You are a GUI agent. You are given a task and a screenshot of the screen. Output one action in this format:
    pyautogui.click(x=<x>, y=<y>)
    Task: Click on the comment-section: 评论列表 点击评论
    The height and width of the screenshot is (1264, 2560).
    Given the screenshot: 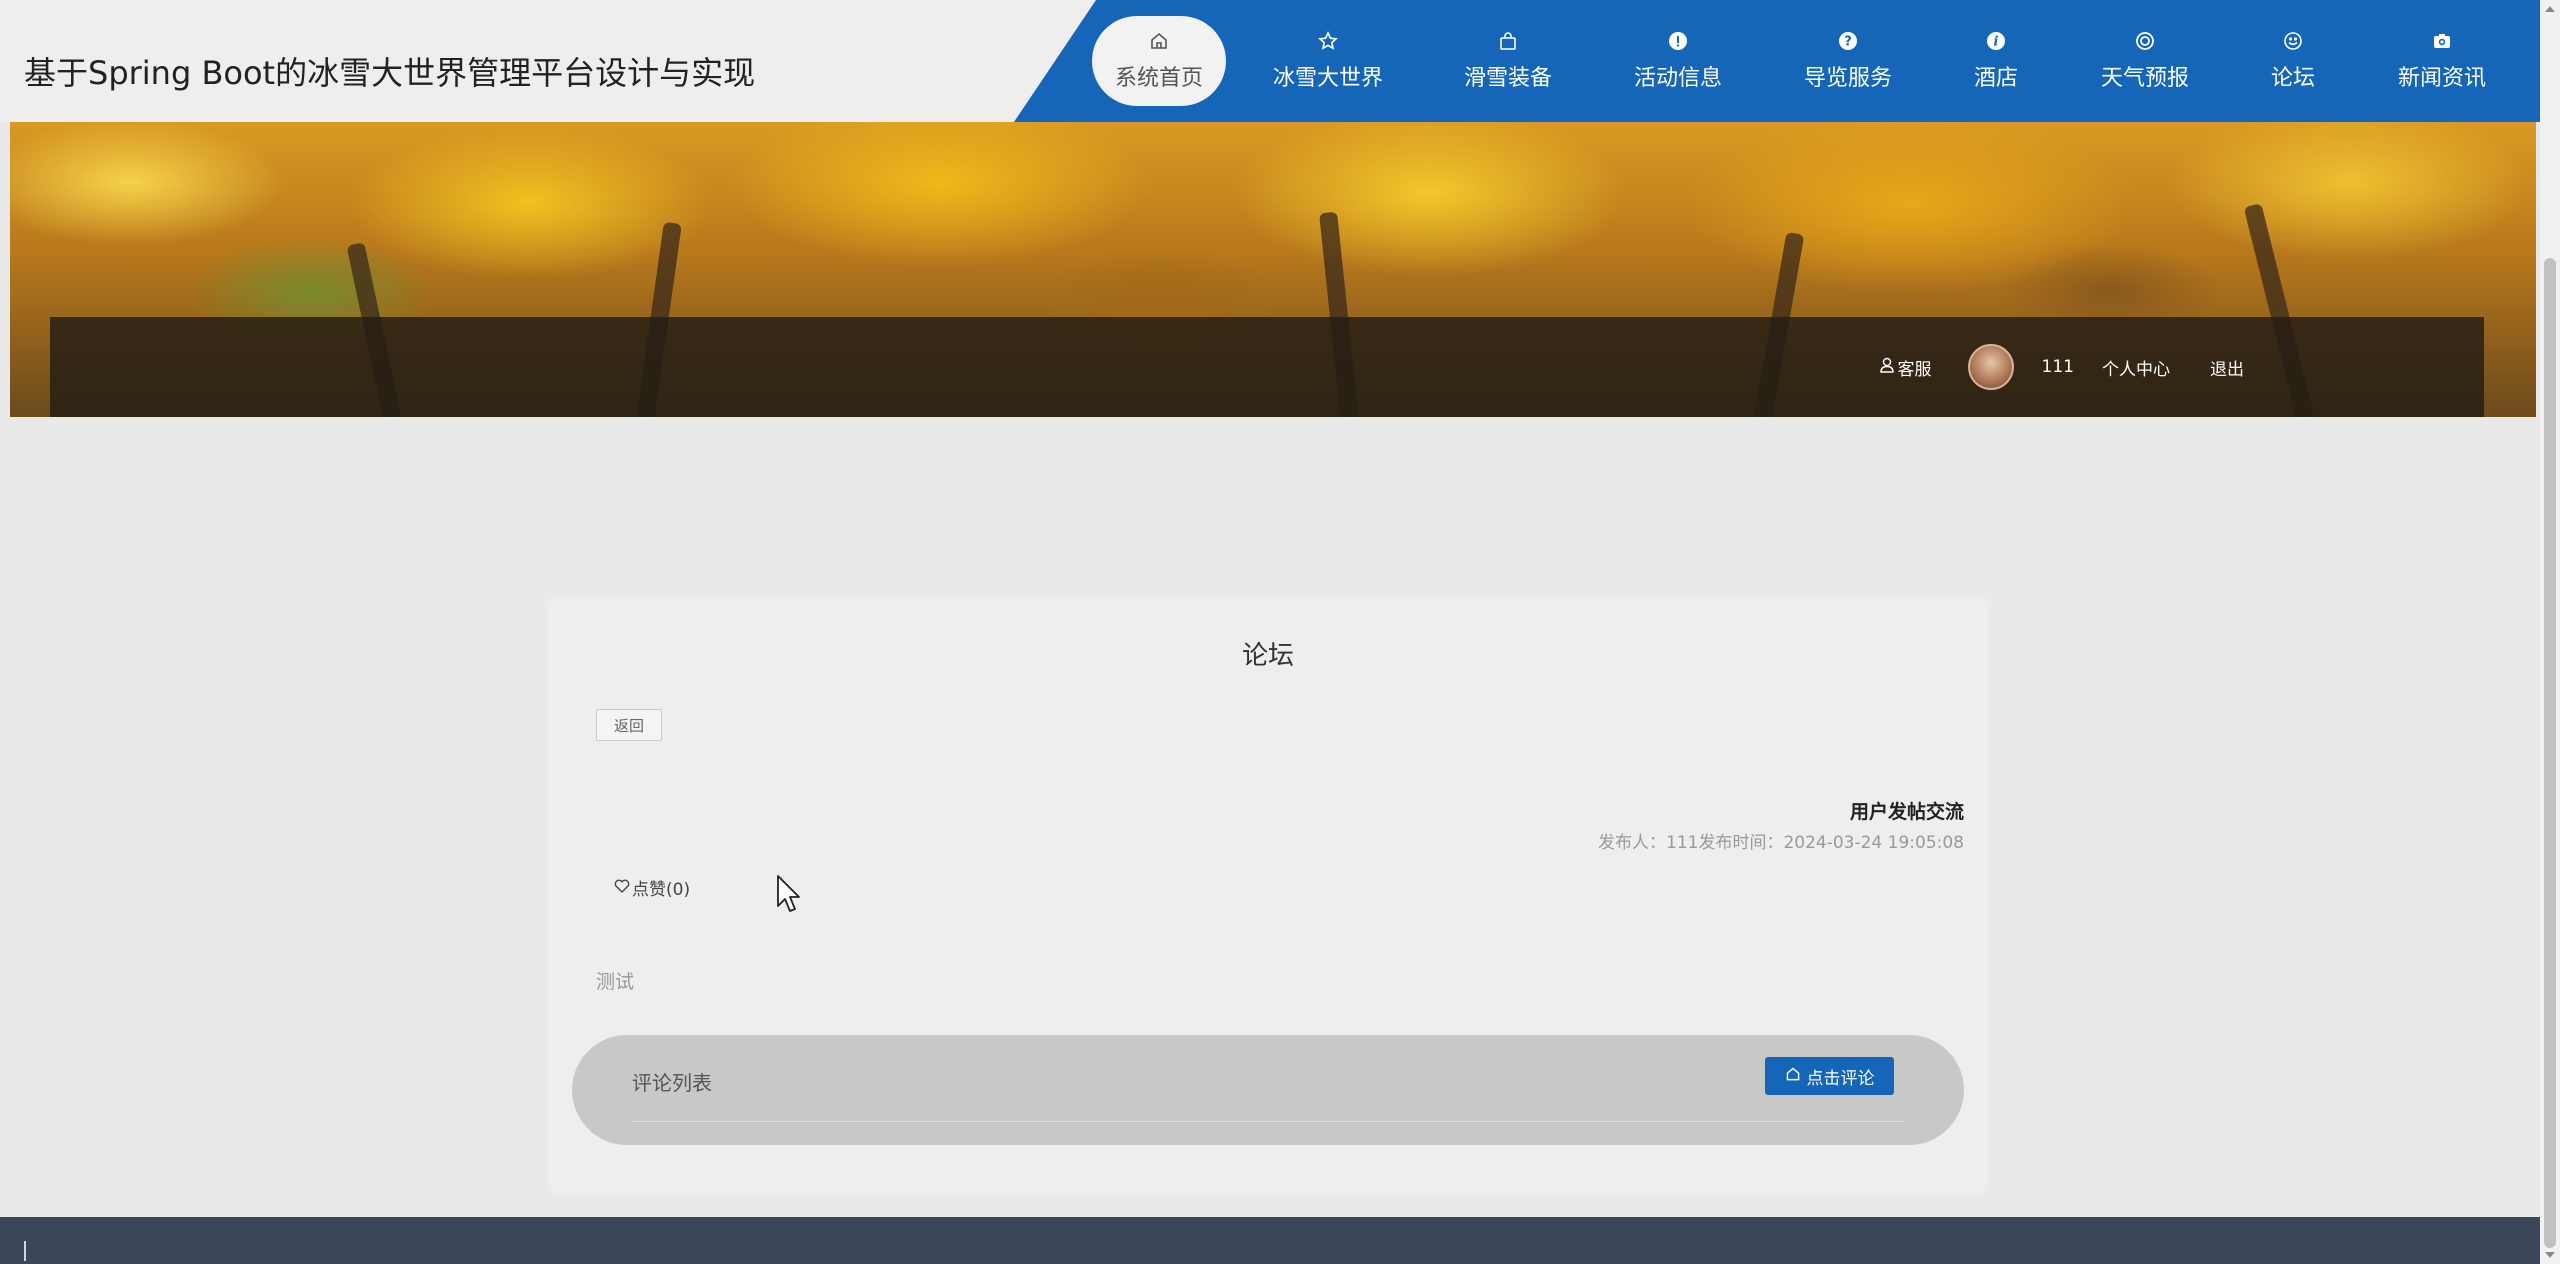 What is the action you would take?
    pyautogui.click(x=1268, y=1090)
    